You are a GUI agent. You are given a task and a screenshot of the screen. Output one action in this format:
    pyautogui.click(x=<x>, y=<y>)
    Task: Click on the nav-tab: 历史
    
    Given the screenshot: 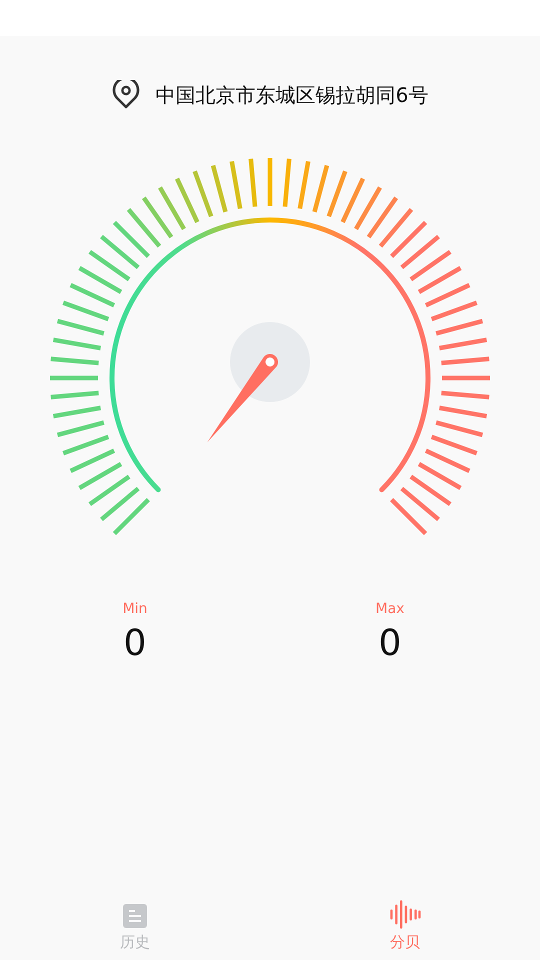 What is the action you would take?
    pyautogui.click(x=135, y=926)
    